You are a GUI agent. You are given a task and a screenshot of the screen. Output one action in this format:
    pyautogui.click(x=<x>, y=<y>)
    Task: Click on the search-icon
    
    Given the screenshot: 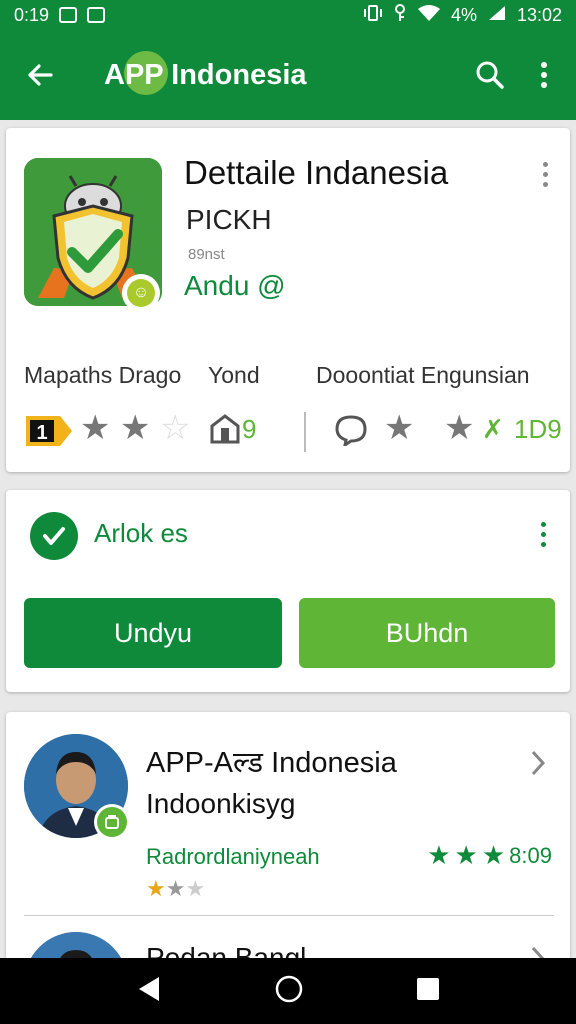 What is the action you would take?
    pyautogui.click(x=490, y=75)
    